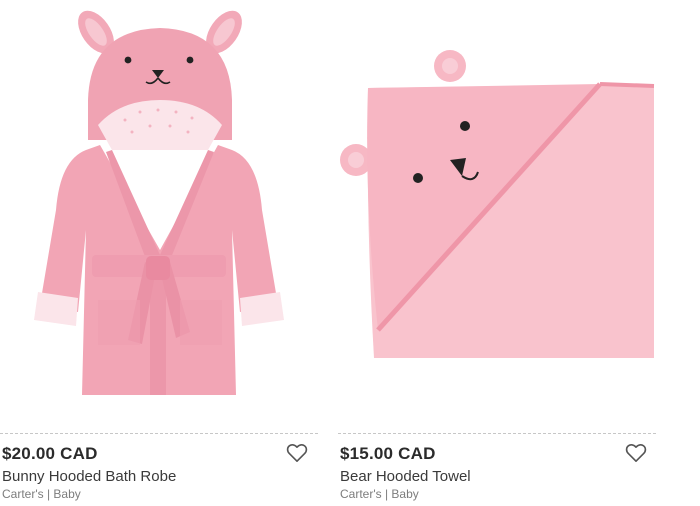  What do you see at coordinates (388, 453) in the screenshot?
I see `product-price: $15.00 CAD` at bounding box center [388, 453].